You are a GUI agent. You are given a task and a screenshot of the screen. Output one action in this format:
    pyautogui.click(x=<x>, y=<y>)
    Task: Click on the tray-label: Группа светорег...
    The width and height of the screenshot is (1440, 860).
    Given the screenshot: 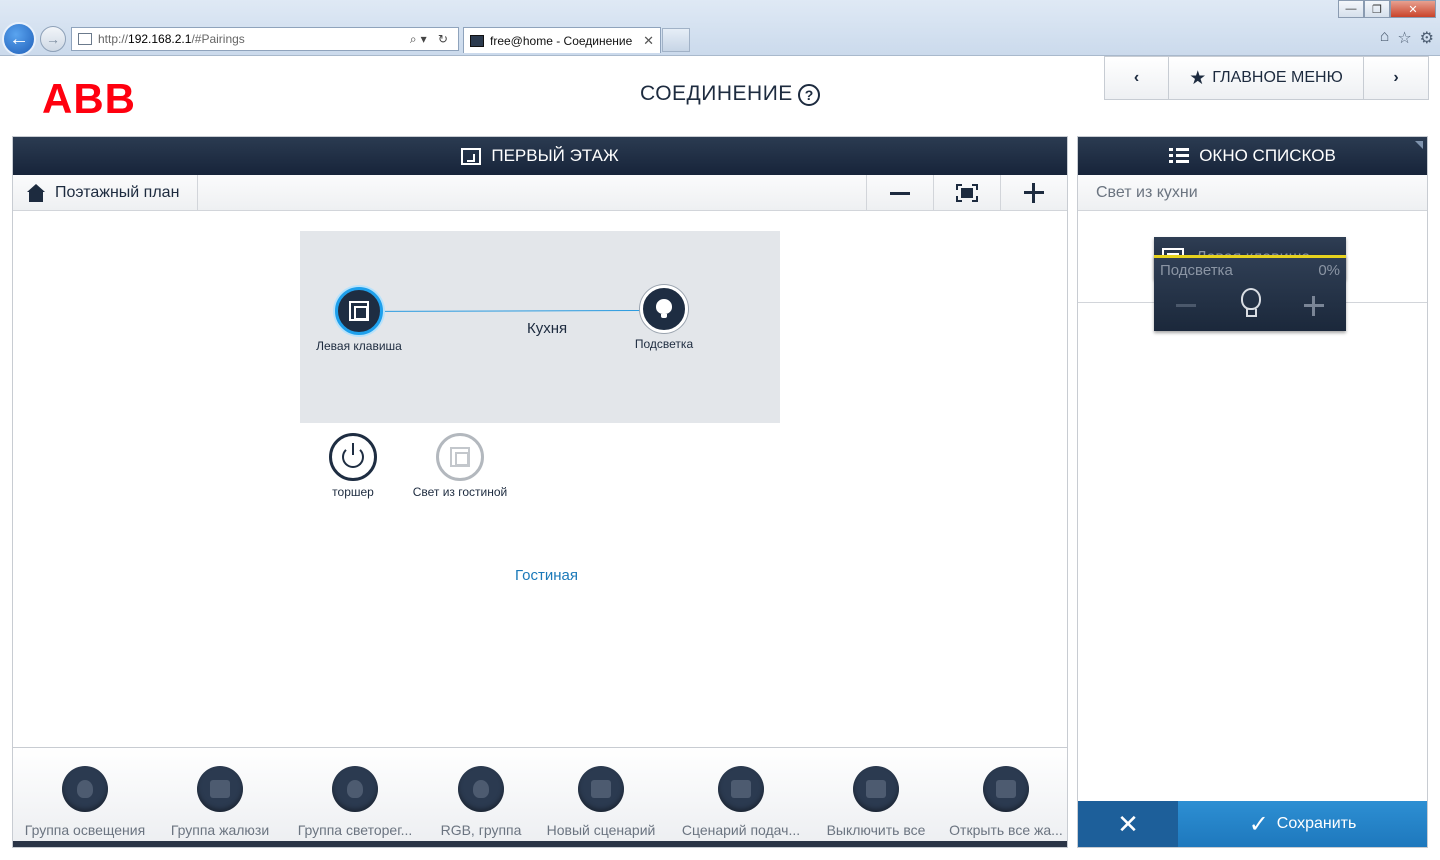 What is the action you would take?
    pyautogui.click(x=355, y=830)
    